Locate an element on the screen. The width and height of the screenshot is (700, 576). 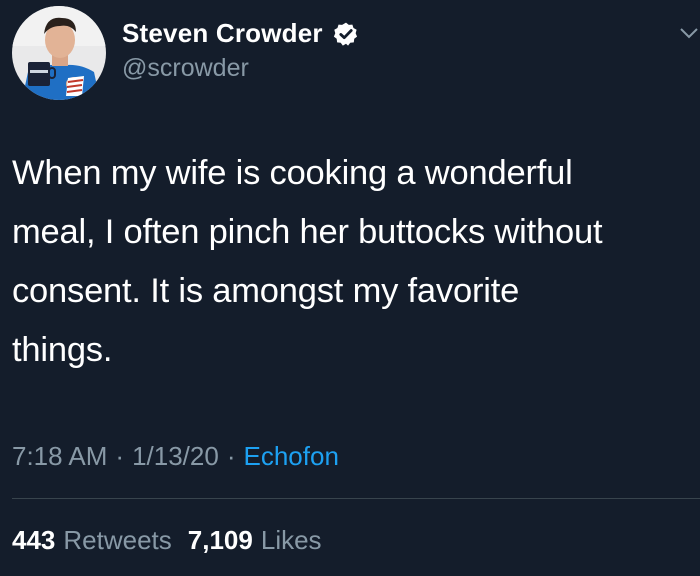
handle: @scrowder is located at coordinates (185, 68).